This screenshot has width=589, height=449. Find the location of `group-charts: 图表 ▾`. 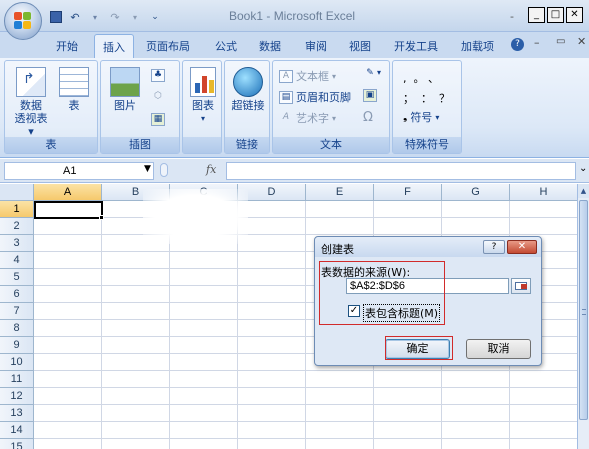

group-charts: 图表 ▾ is located at coordinates (202, 107).